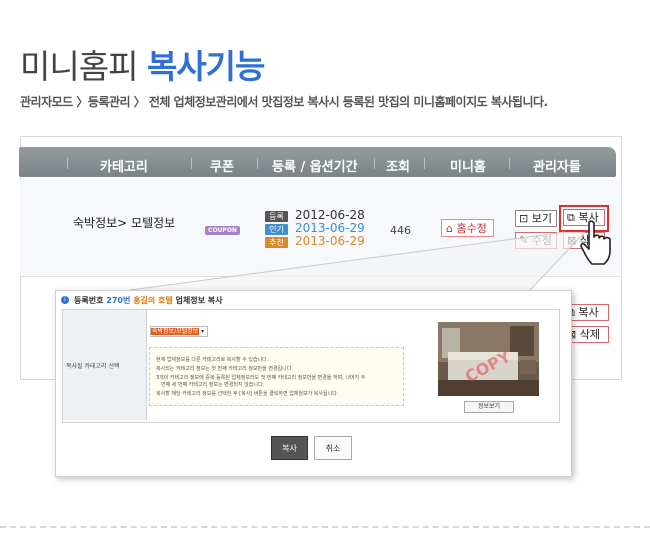 The width and height of the screenshot is (650, 545). What do you see at coordinates (489, 407) in the screenshot?
I see `view-info-button: 정보보기` at bounding box center [489, 407].